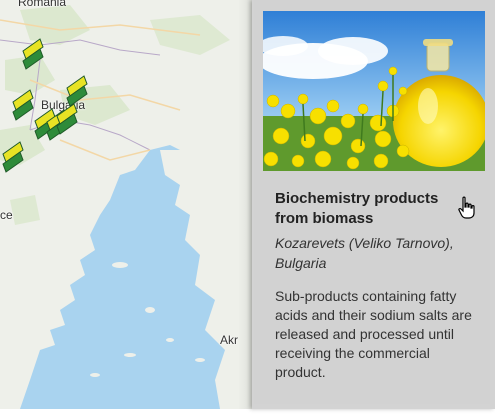 The image size is (495, 414). I want to click on hand-pointer-icon, so click(468, 208).